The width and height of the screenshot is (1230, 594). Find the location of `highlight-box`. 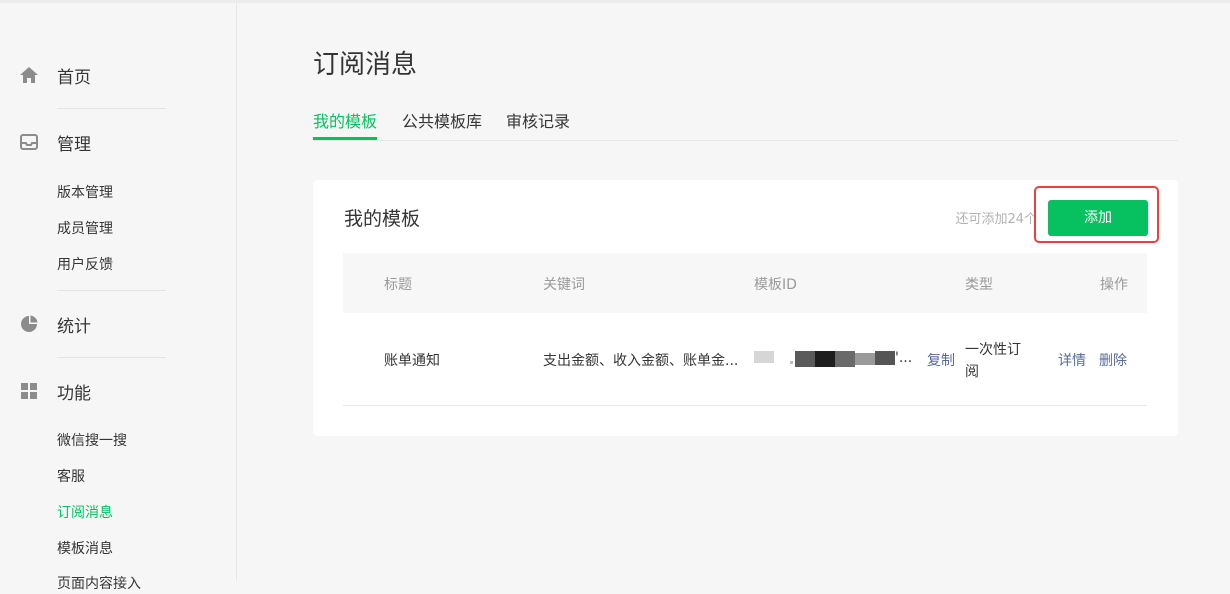

highlight-box is located at coordinates (1096, 214).